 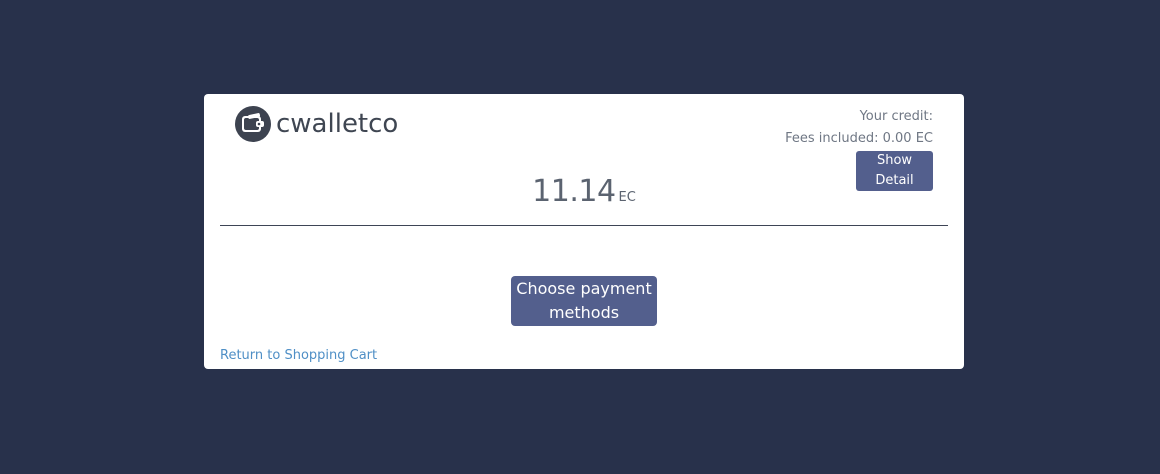 What do you see at coordinates (627, 197) in the screenshot?
I see `amount-unit: EC` at bounding box center [627, 197].